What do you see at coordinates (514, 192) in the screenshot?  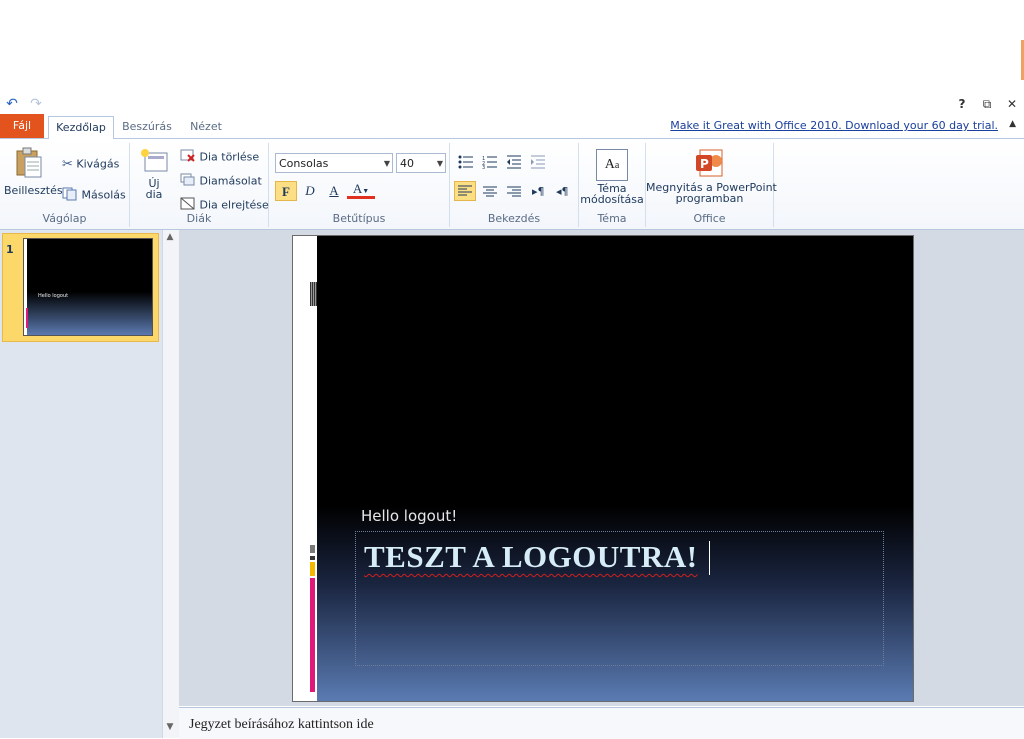 I see `align-right-icon` at bounding box center [514, 192].